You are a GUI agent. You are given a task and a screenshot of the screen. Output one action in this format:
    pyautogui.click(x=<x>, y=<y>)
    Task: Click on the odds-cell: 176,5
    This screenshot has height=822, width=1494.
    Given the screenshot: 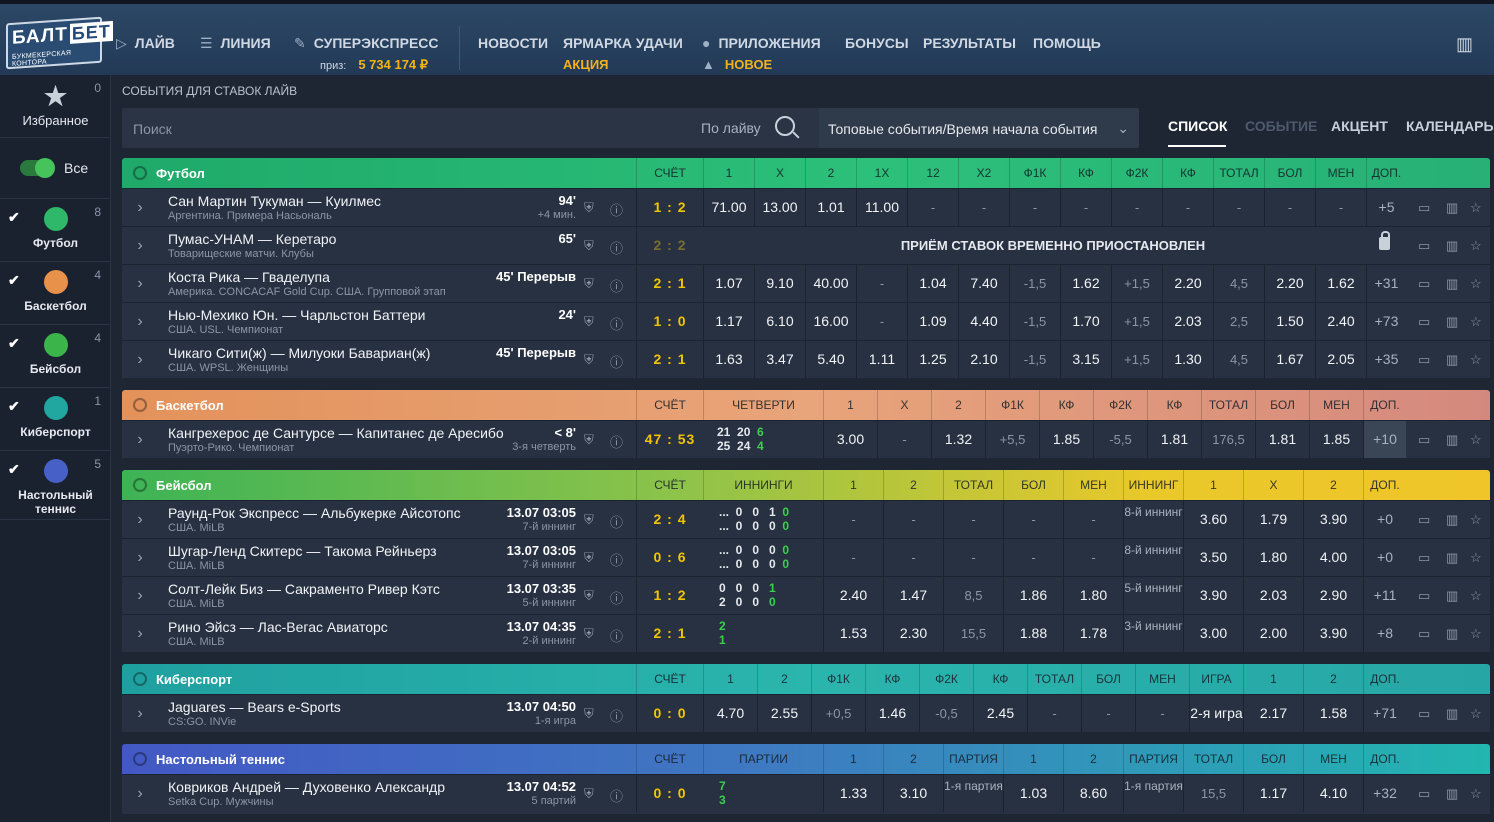 What is the action you would take?
    pyautogui.click(x=1228, y=439)
    